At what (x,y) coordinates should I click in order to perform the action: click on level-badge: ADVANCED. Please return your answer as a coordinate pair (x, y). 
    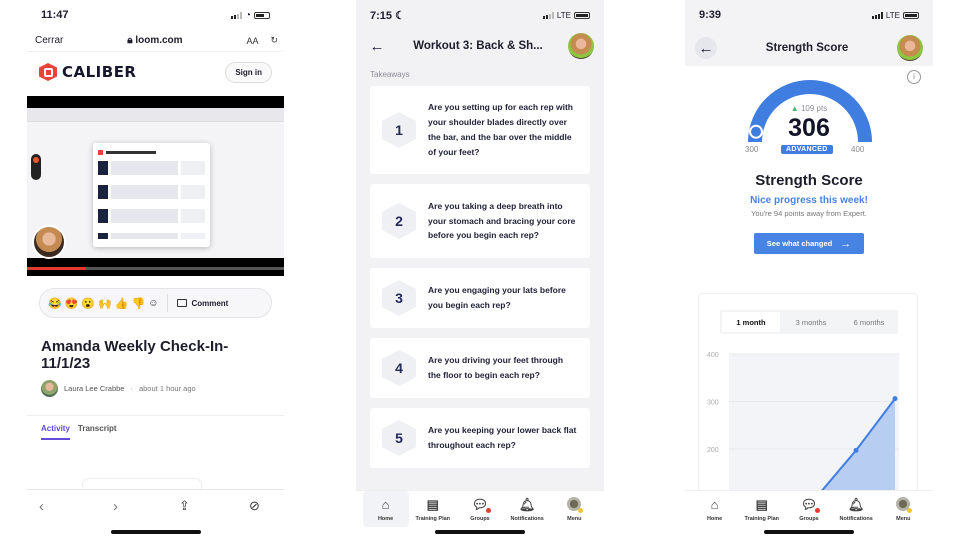
    Looking at the image, I should click on (807, 149).